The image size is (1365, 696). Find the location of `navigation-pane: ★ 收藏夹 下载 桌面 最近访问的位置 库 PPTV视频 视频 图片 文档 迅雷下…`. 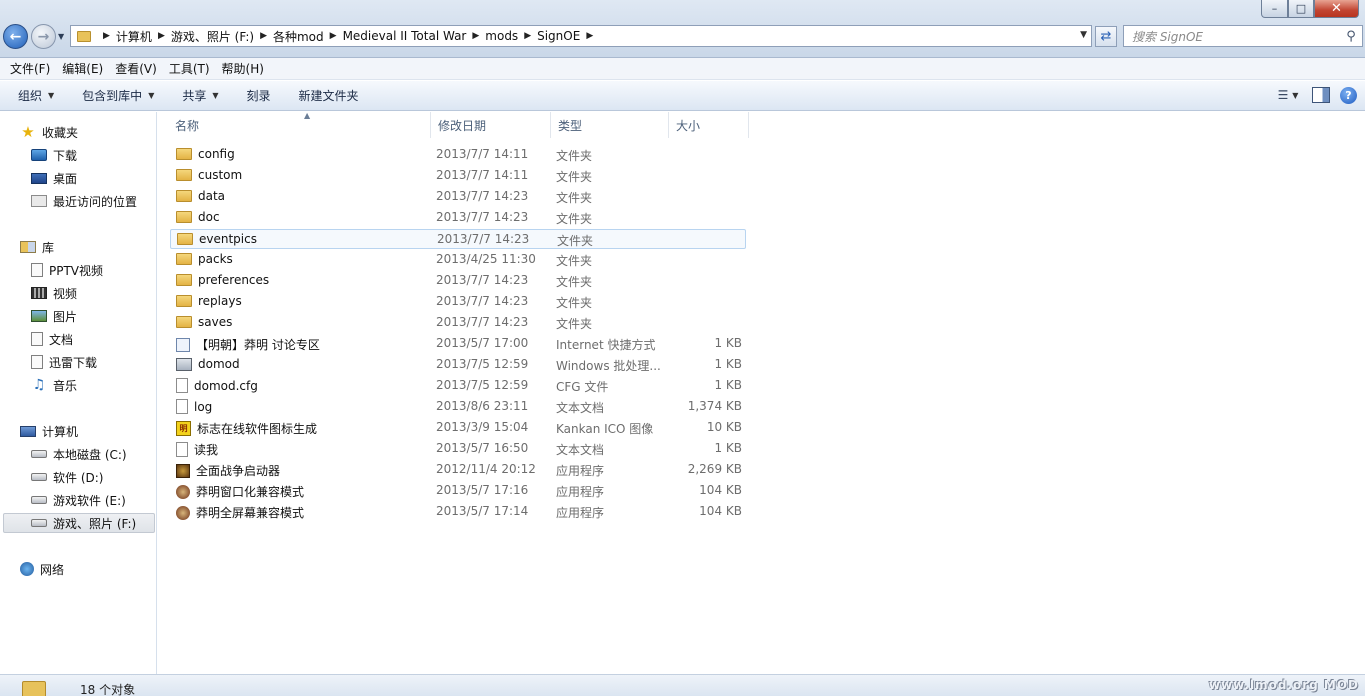

navigation-pane: ★ 收藏夹 下载 桌面 最近访问的位置 库 PPTV视频 视频 图片 文档 迅雷下… is located at coordinates (78, 393).